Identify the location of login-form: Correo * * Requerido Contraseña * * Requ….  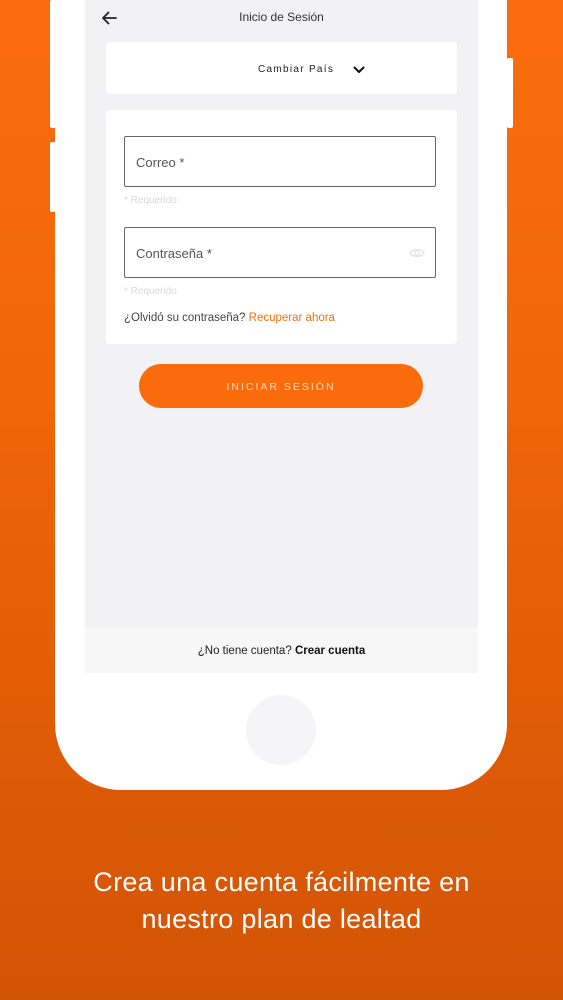
(281, 227).